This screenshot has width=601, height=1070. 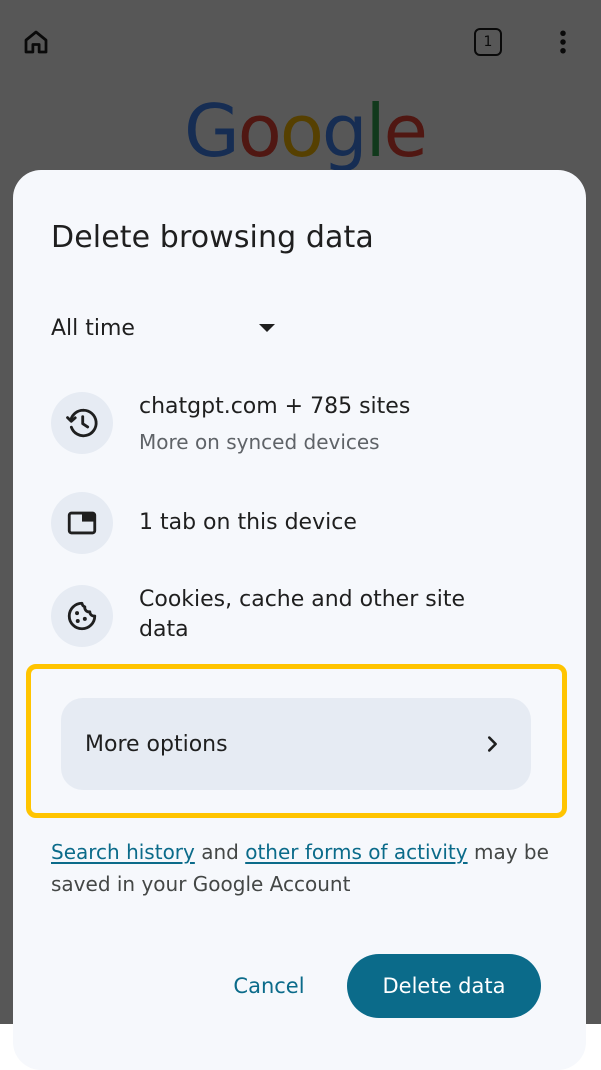 I want to click on dialog-actions: Cancel Delete data, so click(x=299, y=986).